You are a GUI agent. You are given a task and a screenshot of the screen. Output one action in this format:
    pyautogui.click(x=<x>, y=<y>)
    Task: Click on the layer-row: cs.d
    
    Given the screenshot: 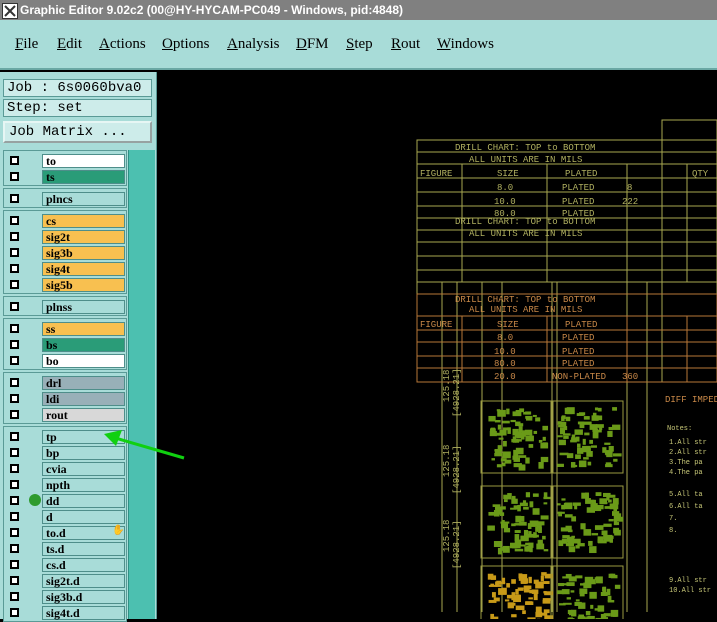 What is the action you would take?
    pyautogui.click(x=65, y=565)
    